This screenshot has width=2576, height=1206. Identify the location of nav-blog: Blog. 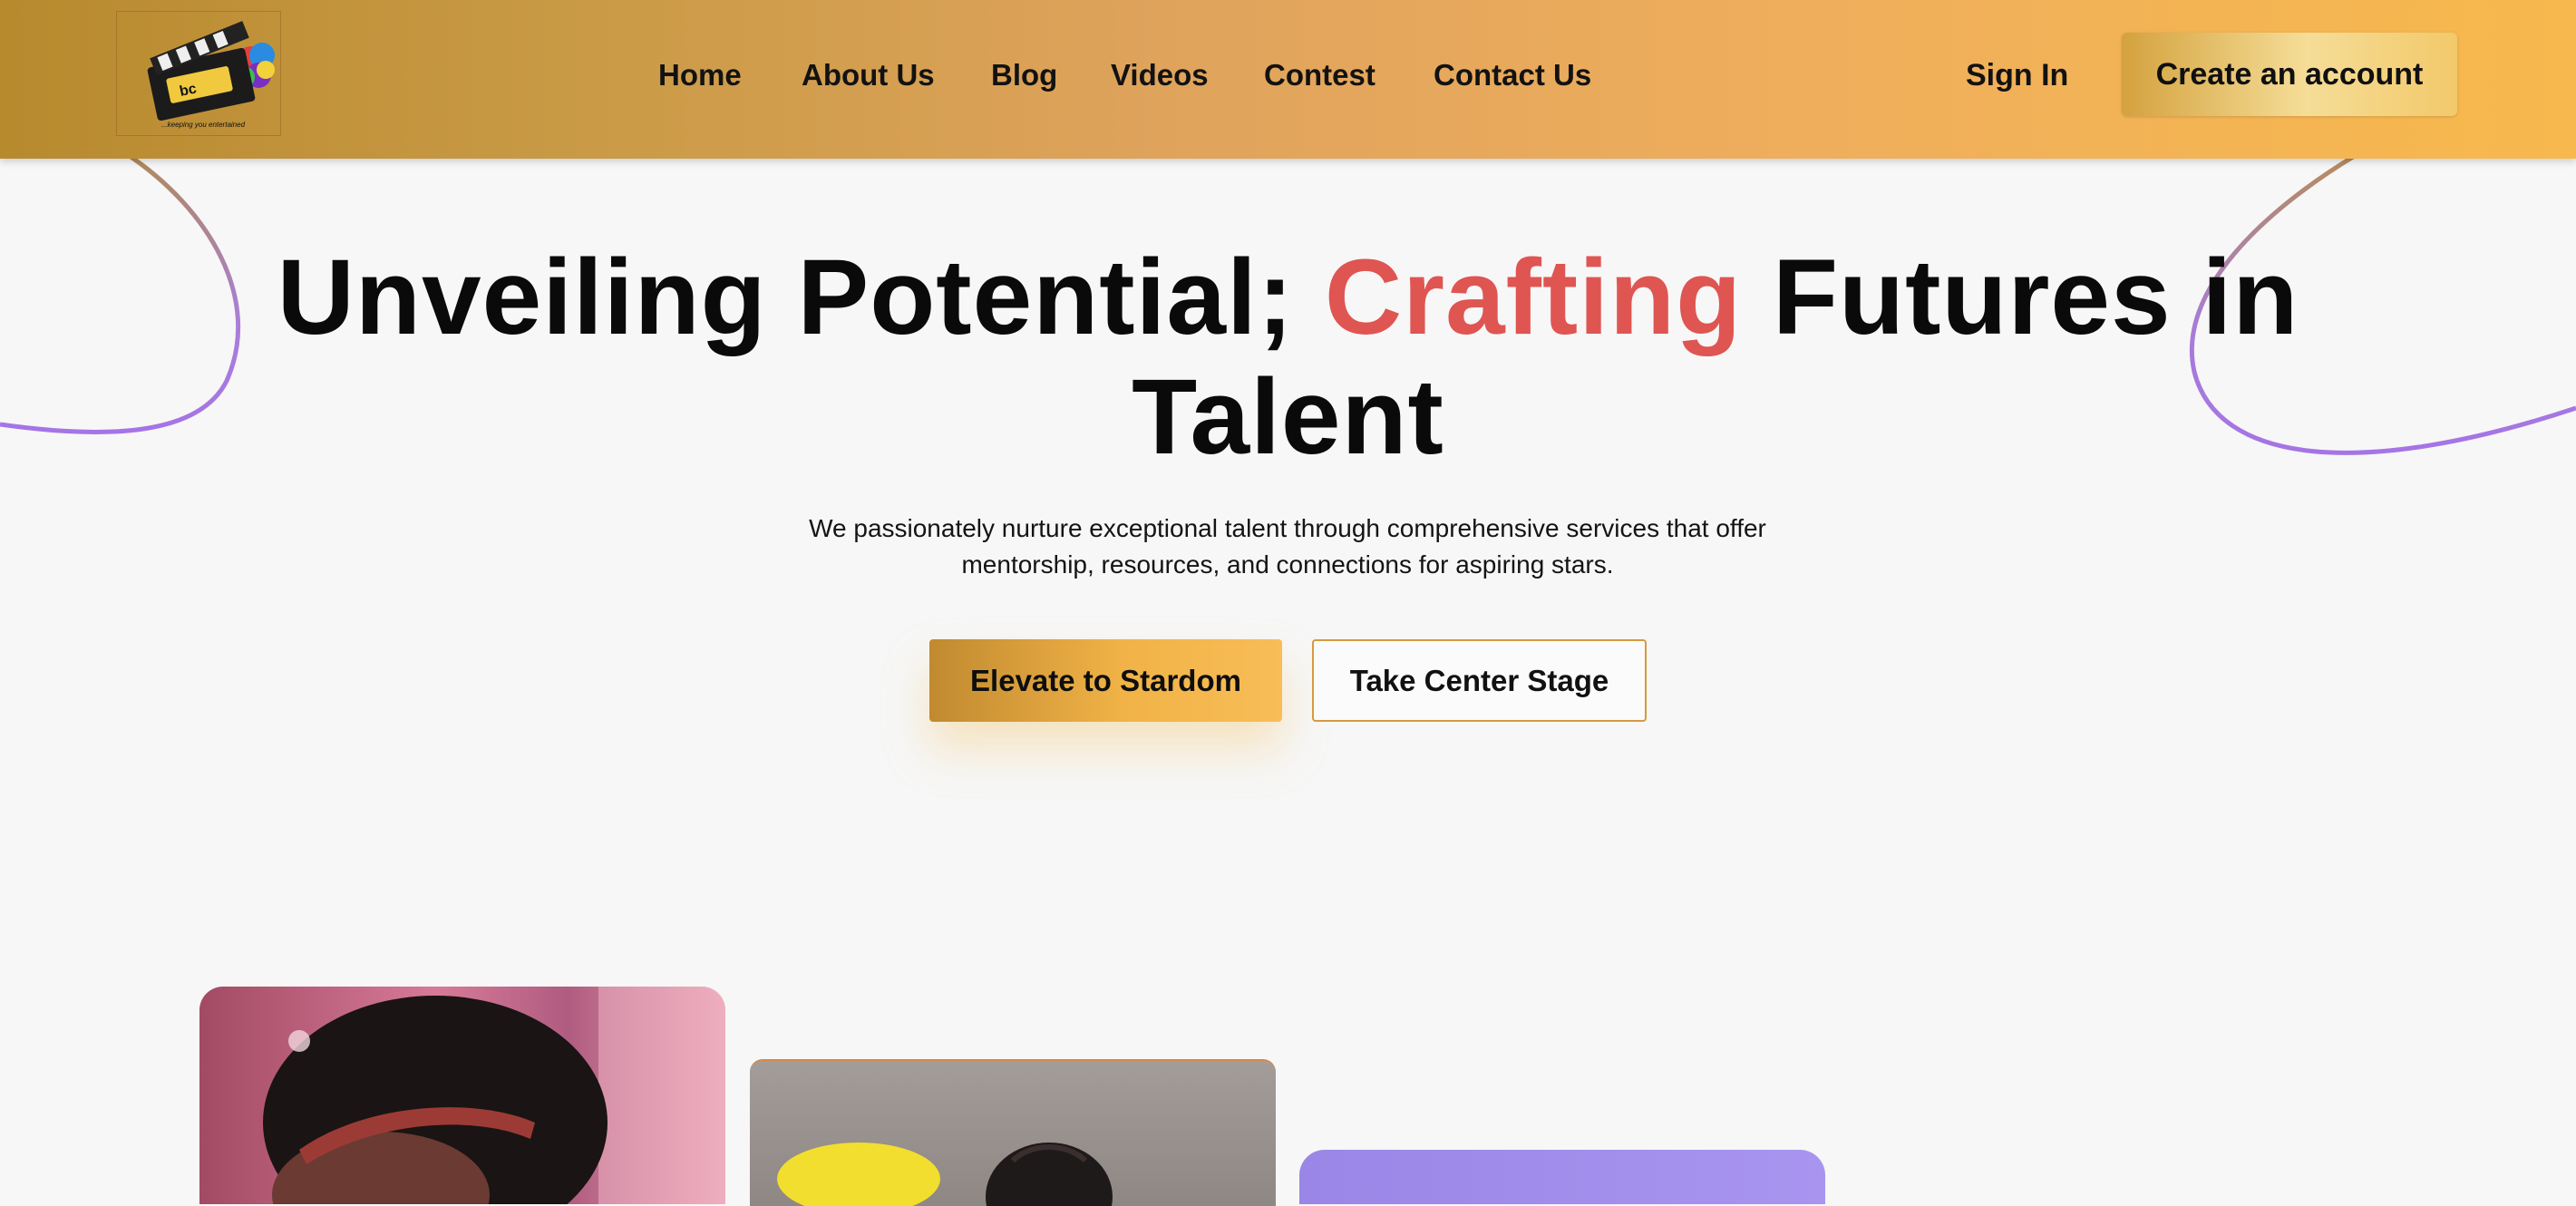
(1024, 75).